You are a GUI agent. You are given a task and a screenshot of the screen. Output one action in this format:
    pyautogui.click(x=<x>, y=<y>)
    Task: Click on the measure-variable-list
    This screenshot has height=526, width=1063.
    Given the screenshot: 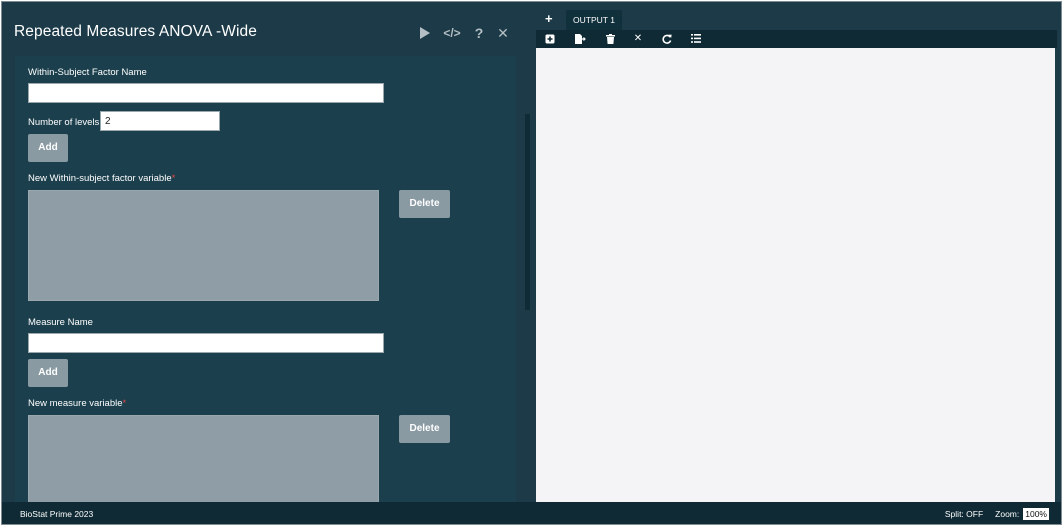 What is the action you would take?
    pyautogui.click(x=203, y=458)
    